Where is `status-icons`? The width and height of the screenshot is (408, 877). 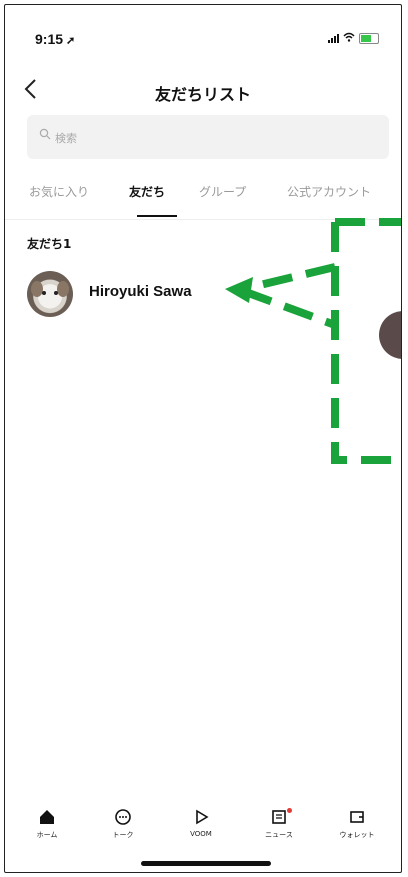
status-icons is located at coordinates (353, 38).